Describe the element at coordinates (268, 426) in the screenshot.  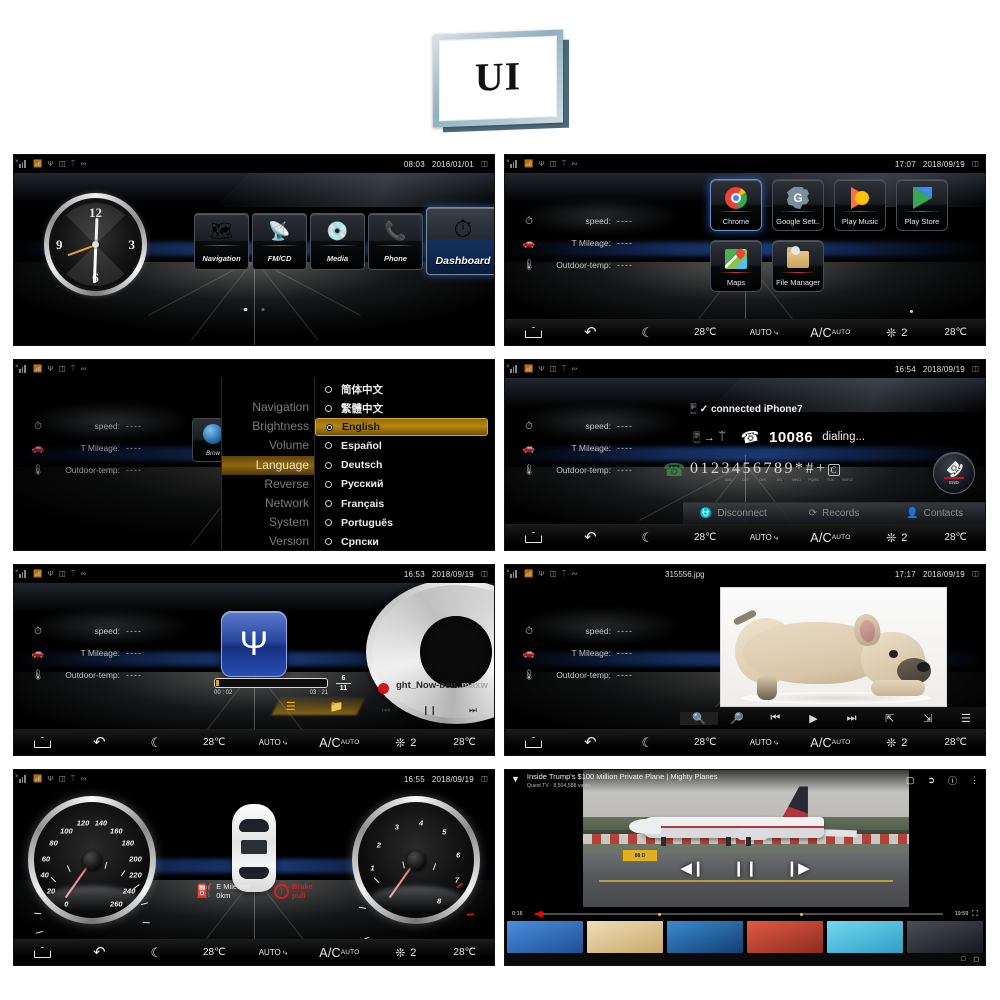
I see `settings-menu-brightness: Brightness` at that location.